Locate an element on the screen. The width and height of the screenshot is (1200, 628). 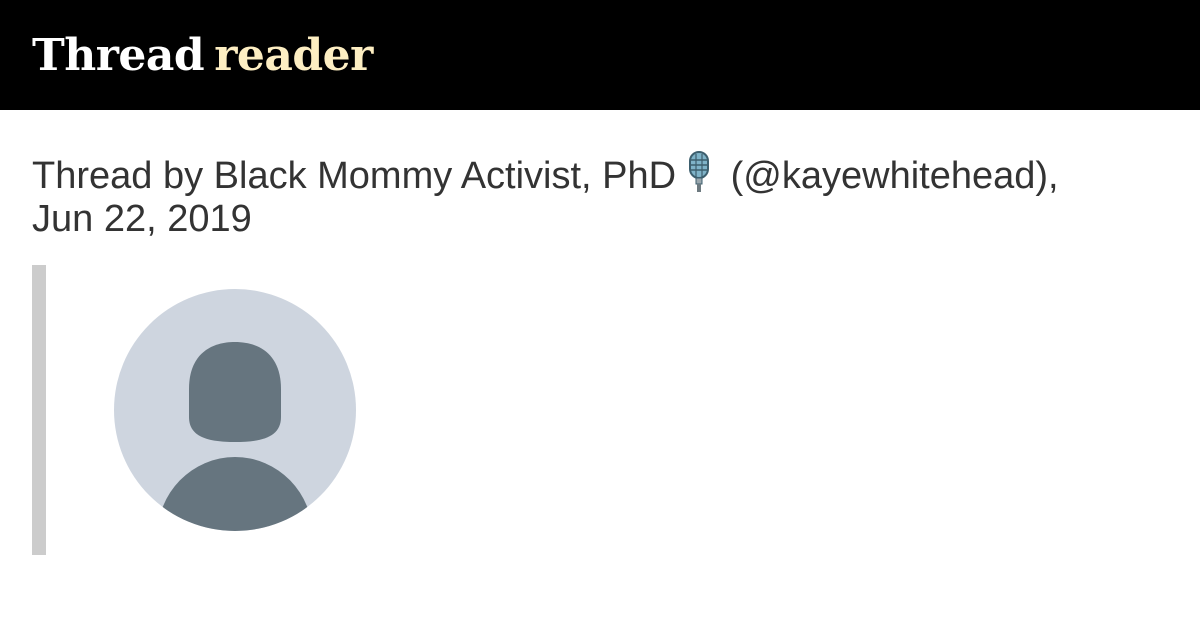
default-profile-avatar-icon is located at coordinates (235, 410).